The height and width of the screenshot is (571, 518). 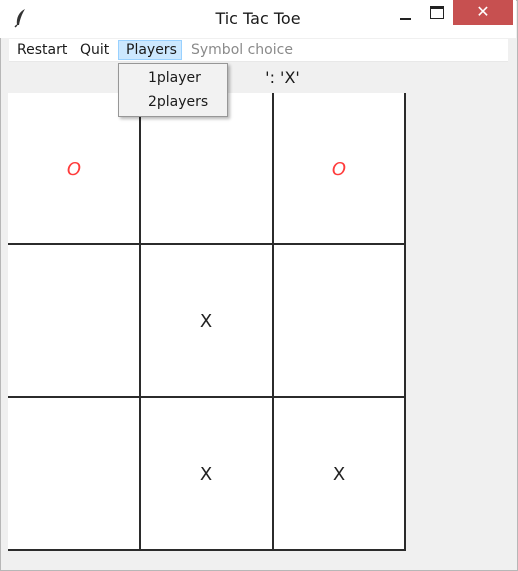 I want to click on menu-players: Players, so click(x=150, y=50).